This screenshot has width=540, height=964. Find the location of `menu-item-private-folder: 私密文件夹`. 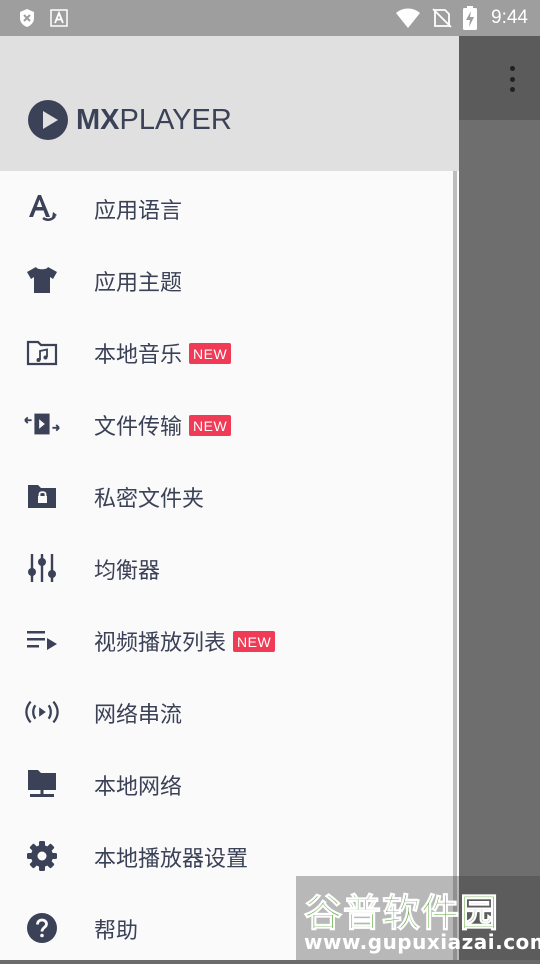

menu-item-private-folder: 私密文件夹 is located at coordinates (226, 496).